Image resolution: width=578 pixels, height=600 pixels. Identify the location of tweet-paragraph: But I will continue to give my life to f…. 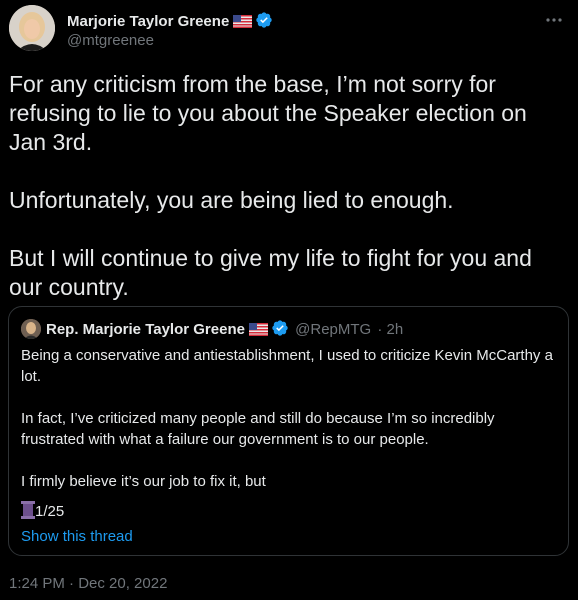
(270, 272).